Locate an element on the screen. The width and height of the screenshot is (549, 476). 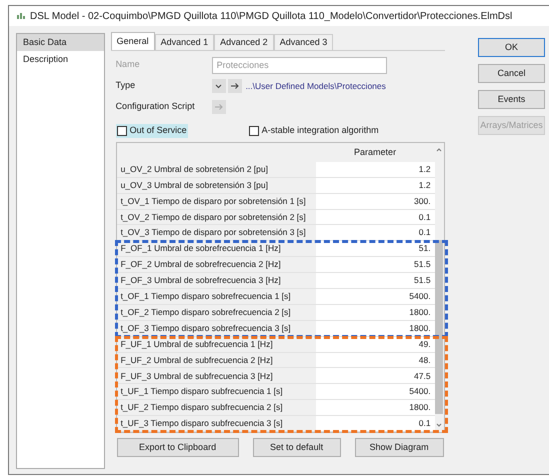
parameter-name: t_OF_2 Tiempo disparo sobrefrecuencia 2 [s] is located at coordinates (206, 312).